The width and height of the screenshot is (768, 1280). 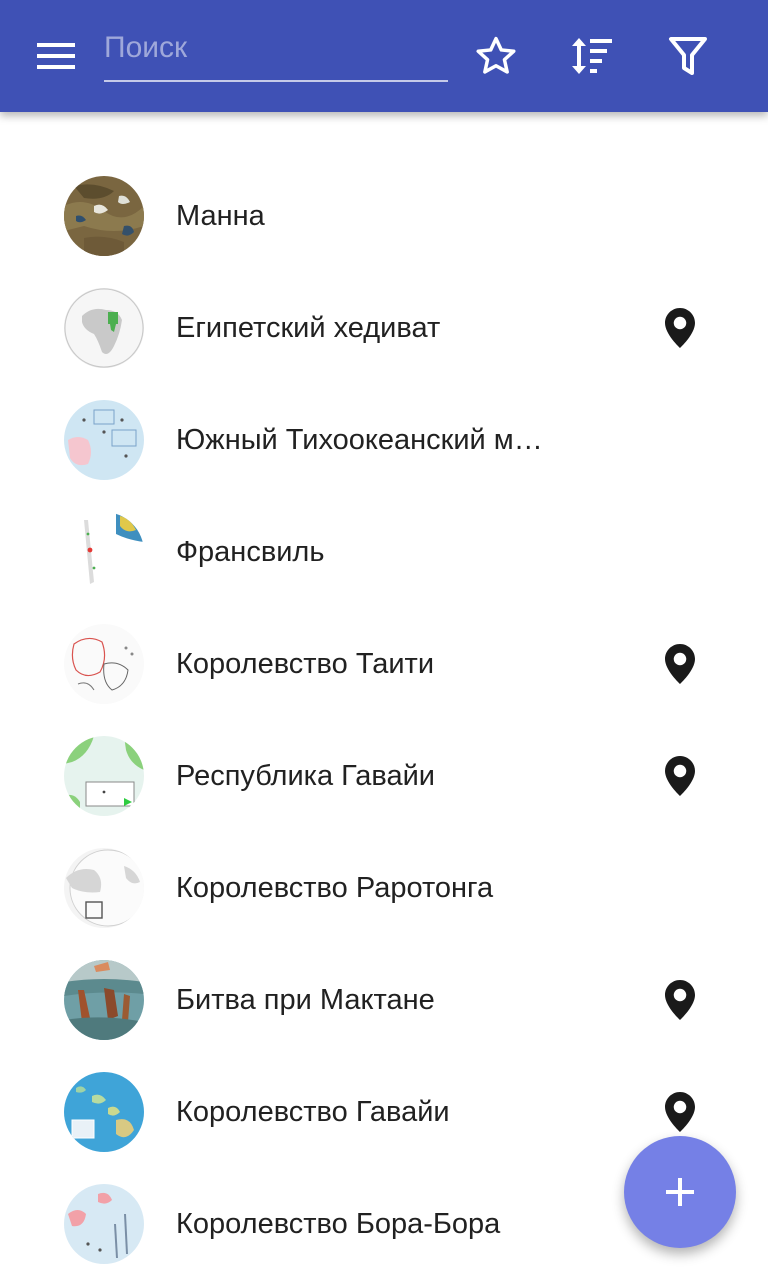 I want to click on search-field, so click(x=276, y=52).